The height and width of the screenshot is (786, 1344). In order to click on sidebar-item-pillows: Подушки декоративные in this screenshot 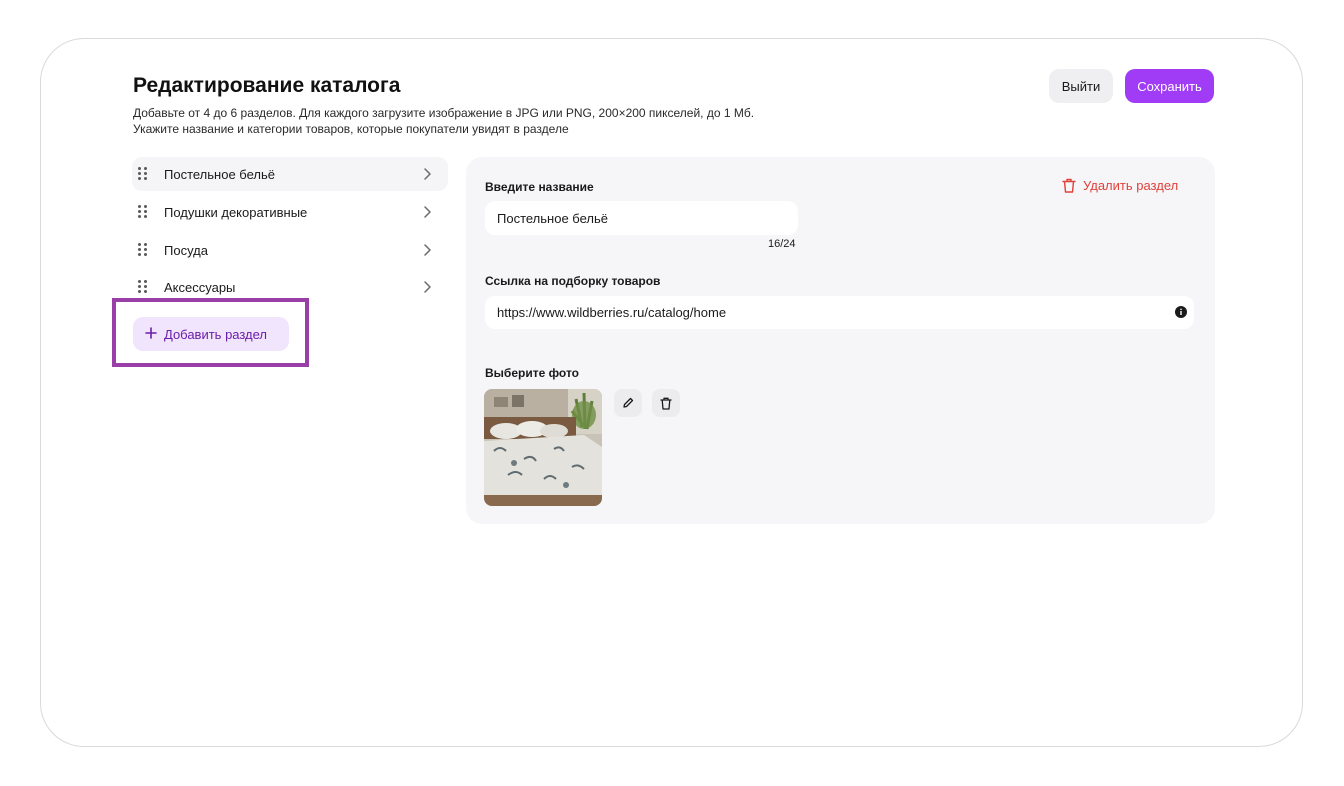, I will do `click(290, 212)`.